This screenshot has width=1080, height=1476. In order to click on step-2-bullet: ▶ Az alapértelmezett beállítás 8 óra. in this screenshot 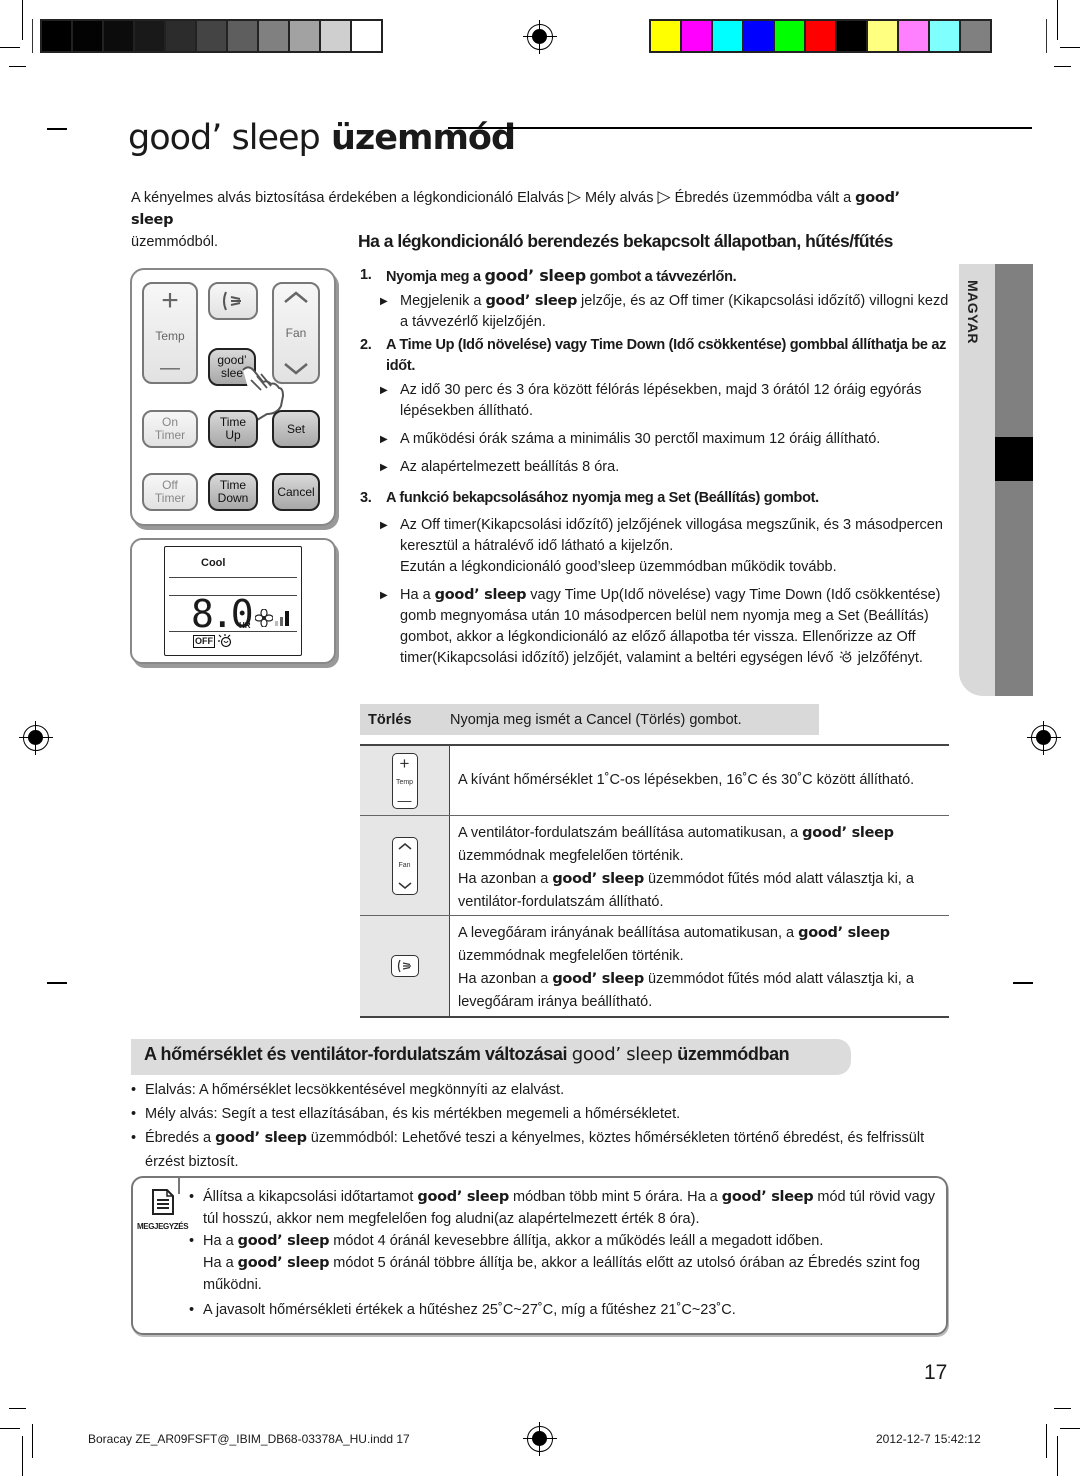, I will do `click(655, 467)`.